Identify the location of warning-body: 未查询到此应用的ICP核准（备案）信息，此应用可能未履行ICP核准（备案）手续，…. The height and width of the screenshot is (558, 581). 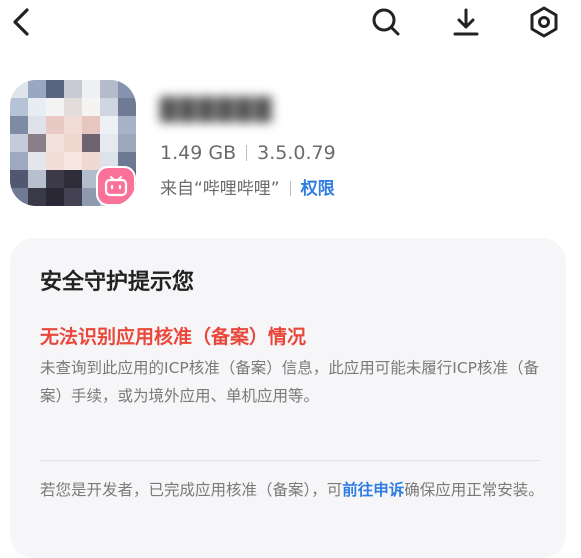
(289, 382).